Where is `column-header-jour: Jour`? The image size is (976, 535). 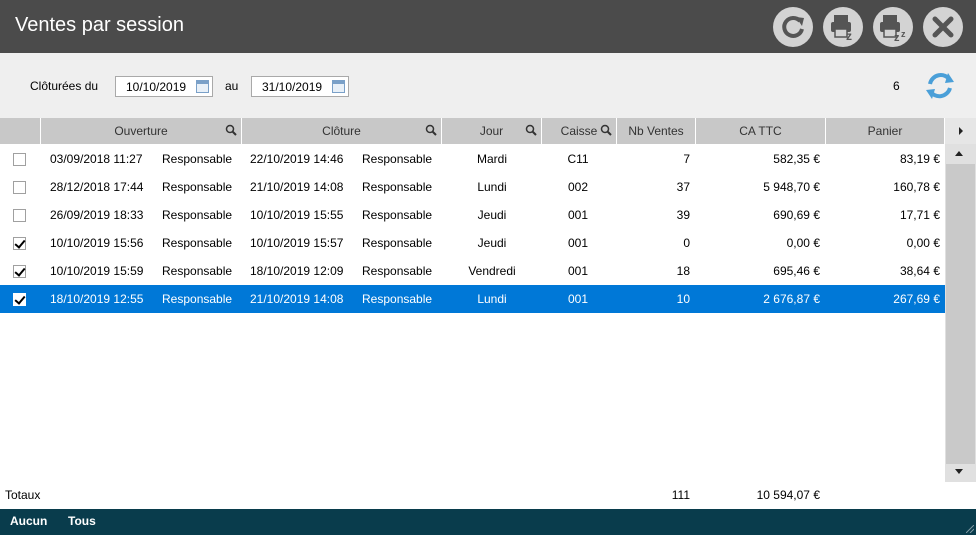 column-header-jour: Jour is located at coordinates (492, 131).